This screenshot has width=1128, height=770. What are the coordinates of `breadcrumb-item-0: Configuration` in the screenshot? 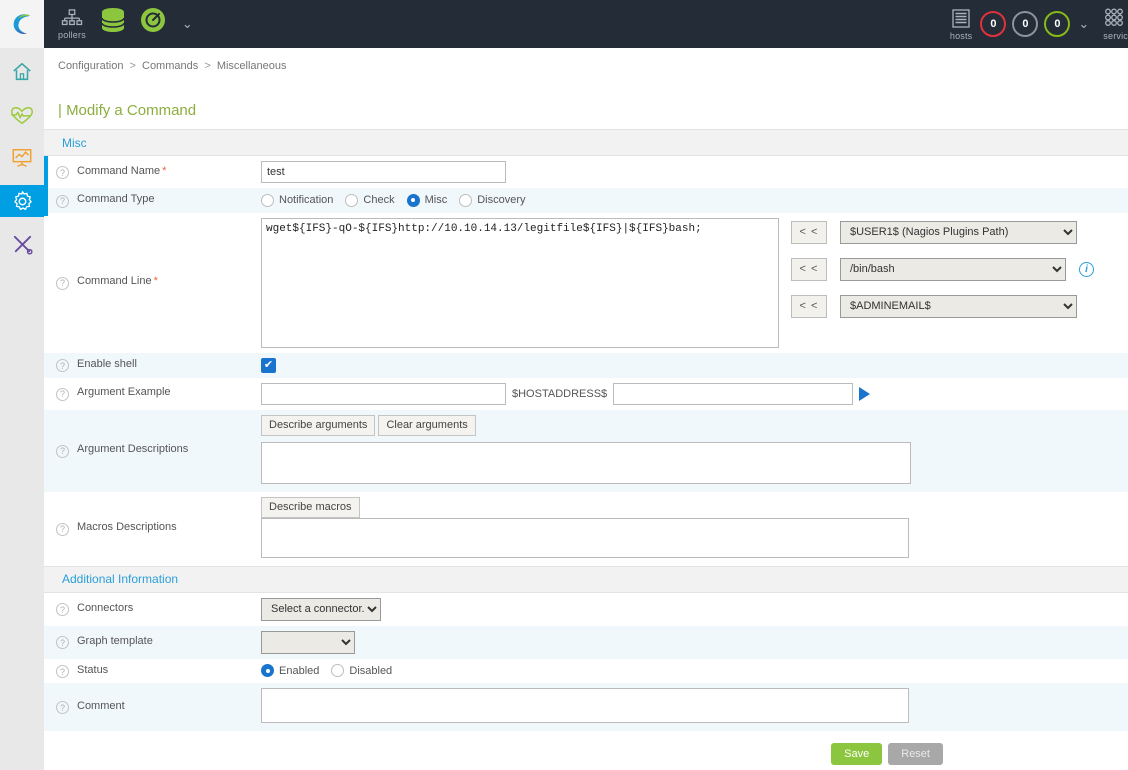 It's located at (90, 66).